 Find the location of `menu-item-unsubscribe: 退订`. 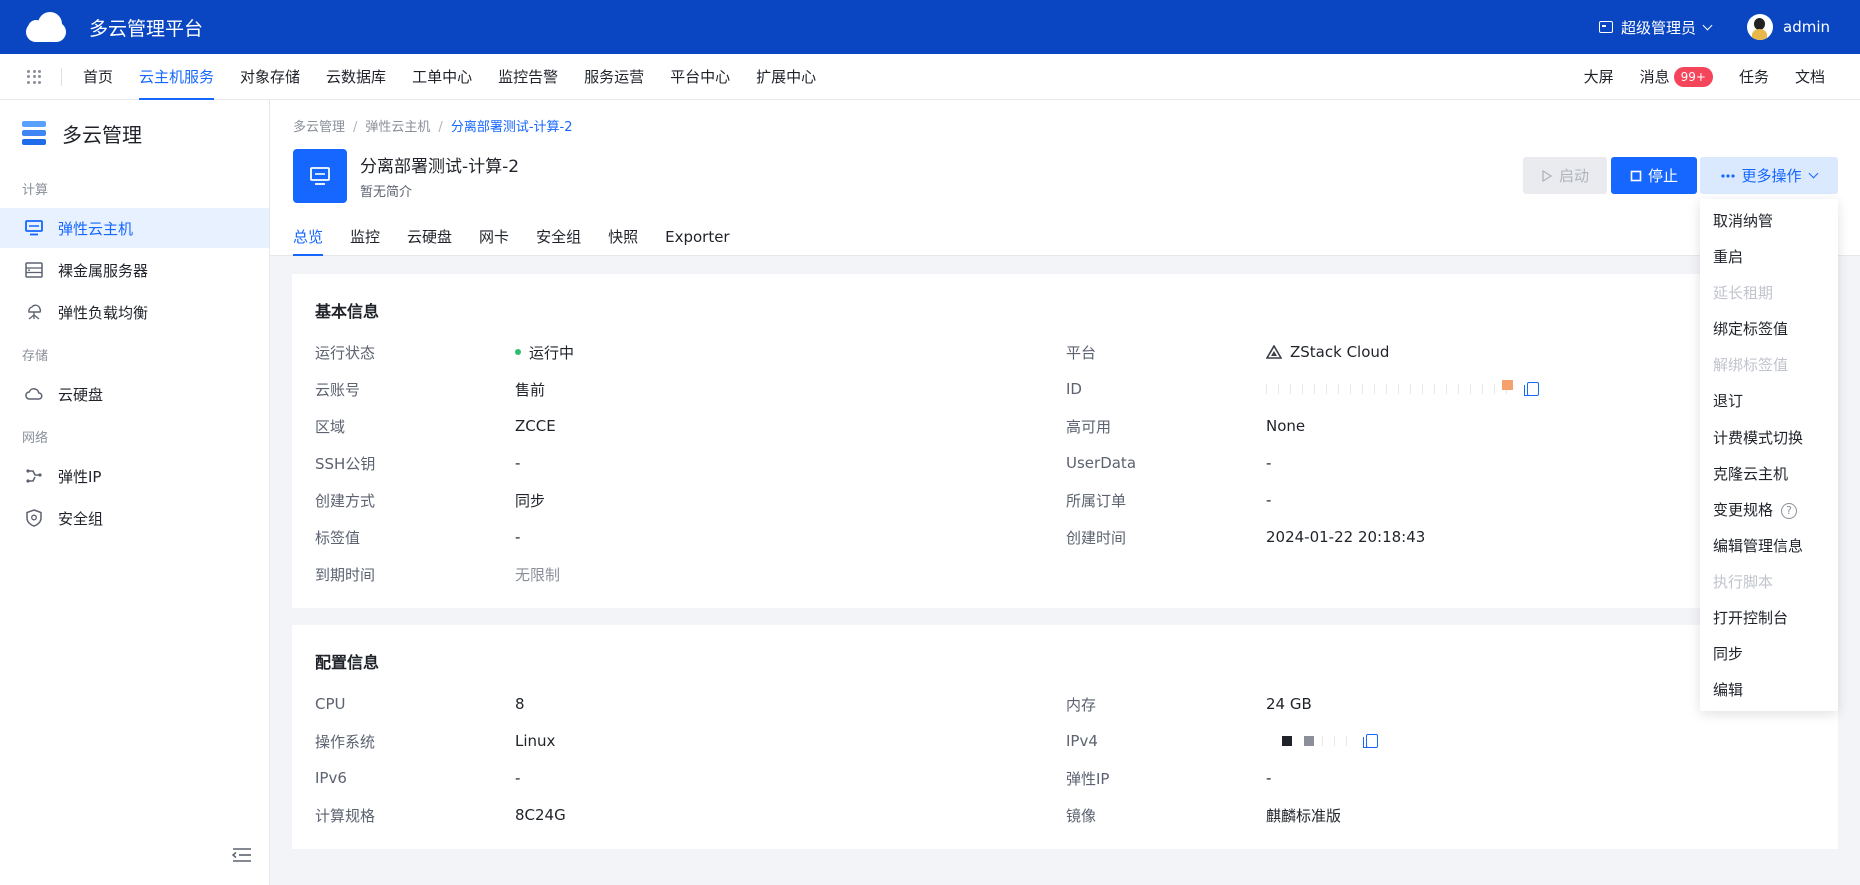

menu-item-unsubscribe: 退订 is located at coordinates (1769, 401).